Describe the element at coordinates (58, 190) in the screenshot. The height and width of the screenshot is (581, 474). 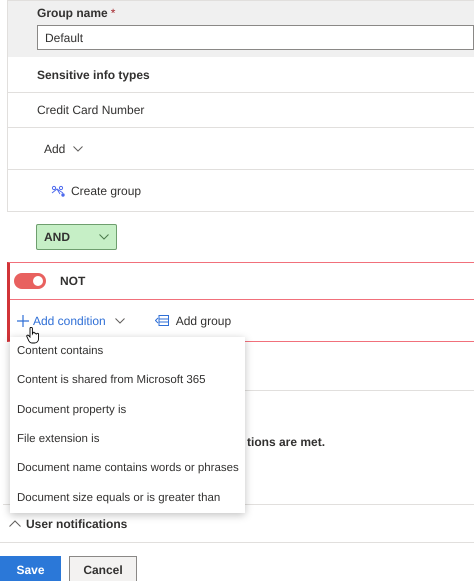
I see `people-icon` at that location.